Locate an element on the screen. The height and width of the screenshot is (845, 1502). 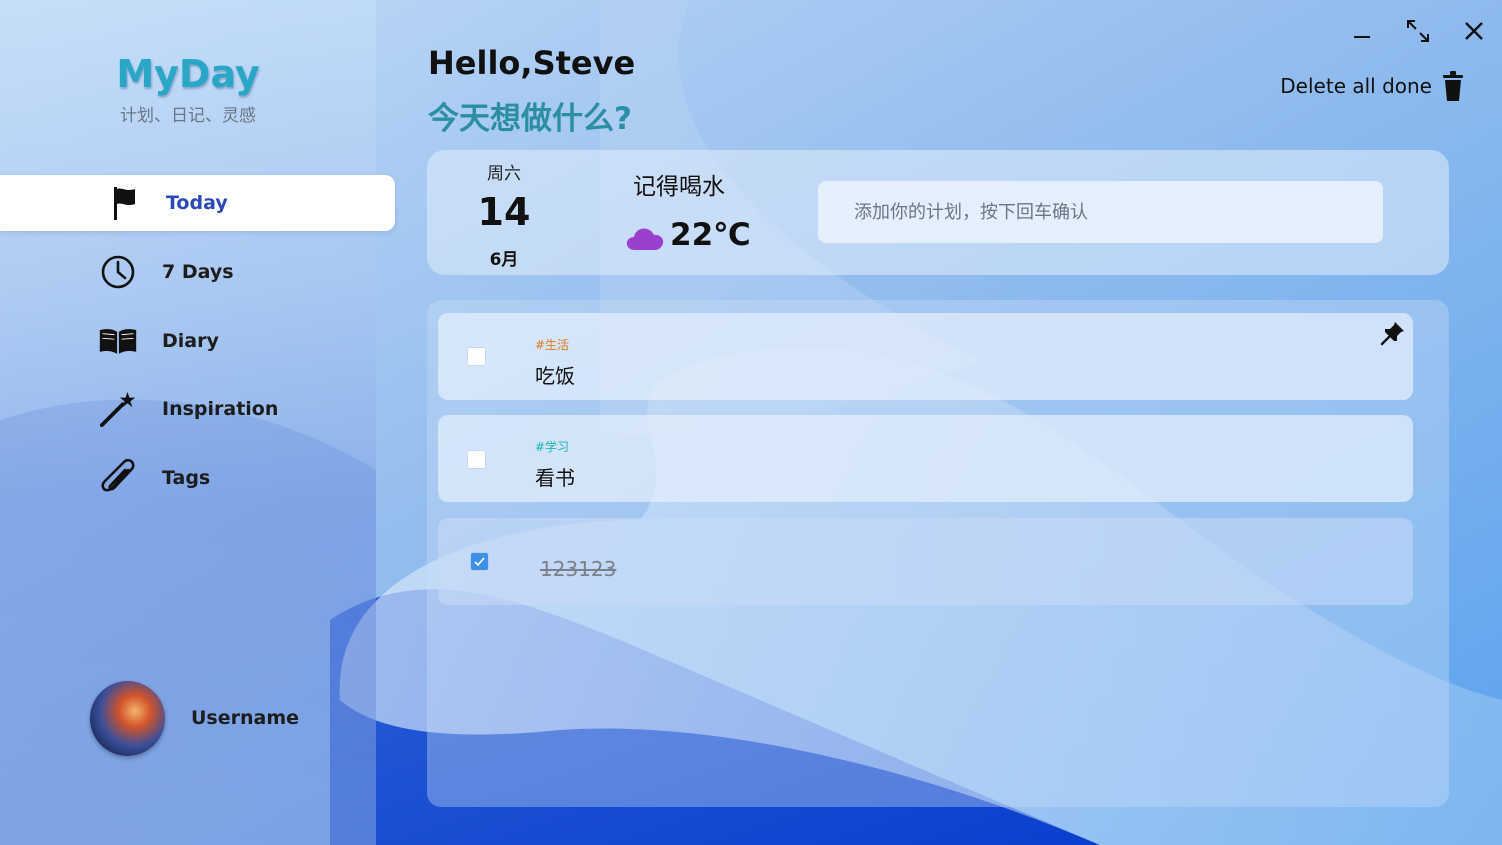
maximize-icon is located at coordinates (1418, 31).